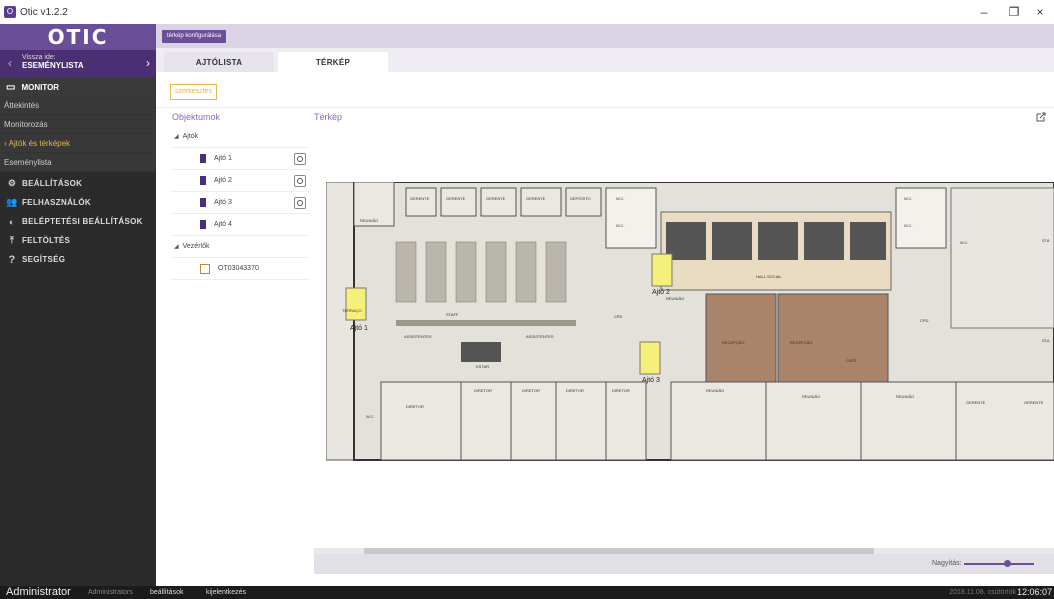 Image resolution: width=1054 pixels, height=599 pixels. Describe the element at coordinates (10, 63) in the screenshot. I see `chevron-left-icon: ‹` at that location.